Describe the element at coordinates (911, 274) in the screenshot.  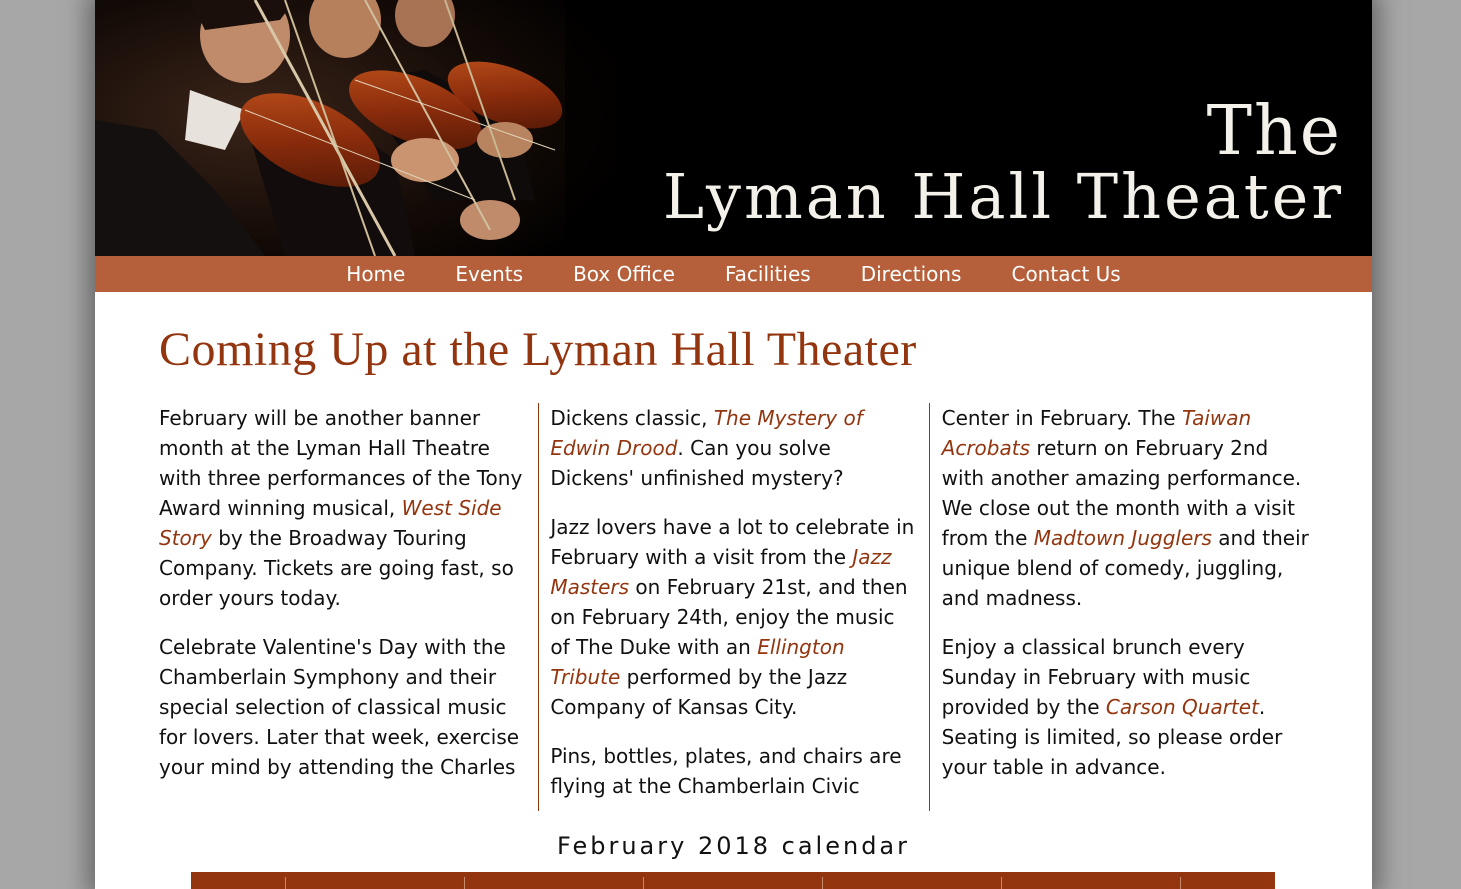
I see `nav-directions-link: Directions` at that location.